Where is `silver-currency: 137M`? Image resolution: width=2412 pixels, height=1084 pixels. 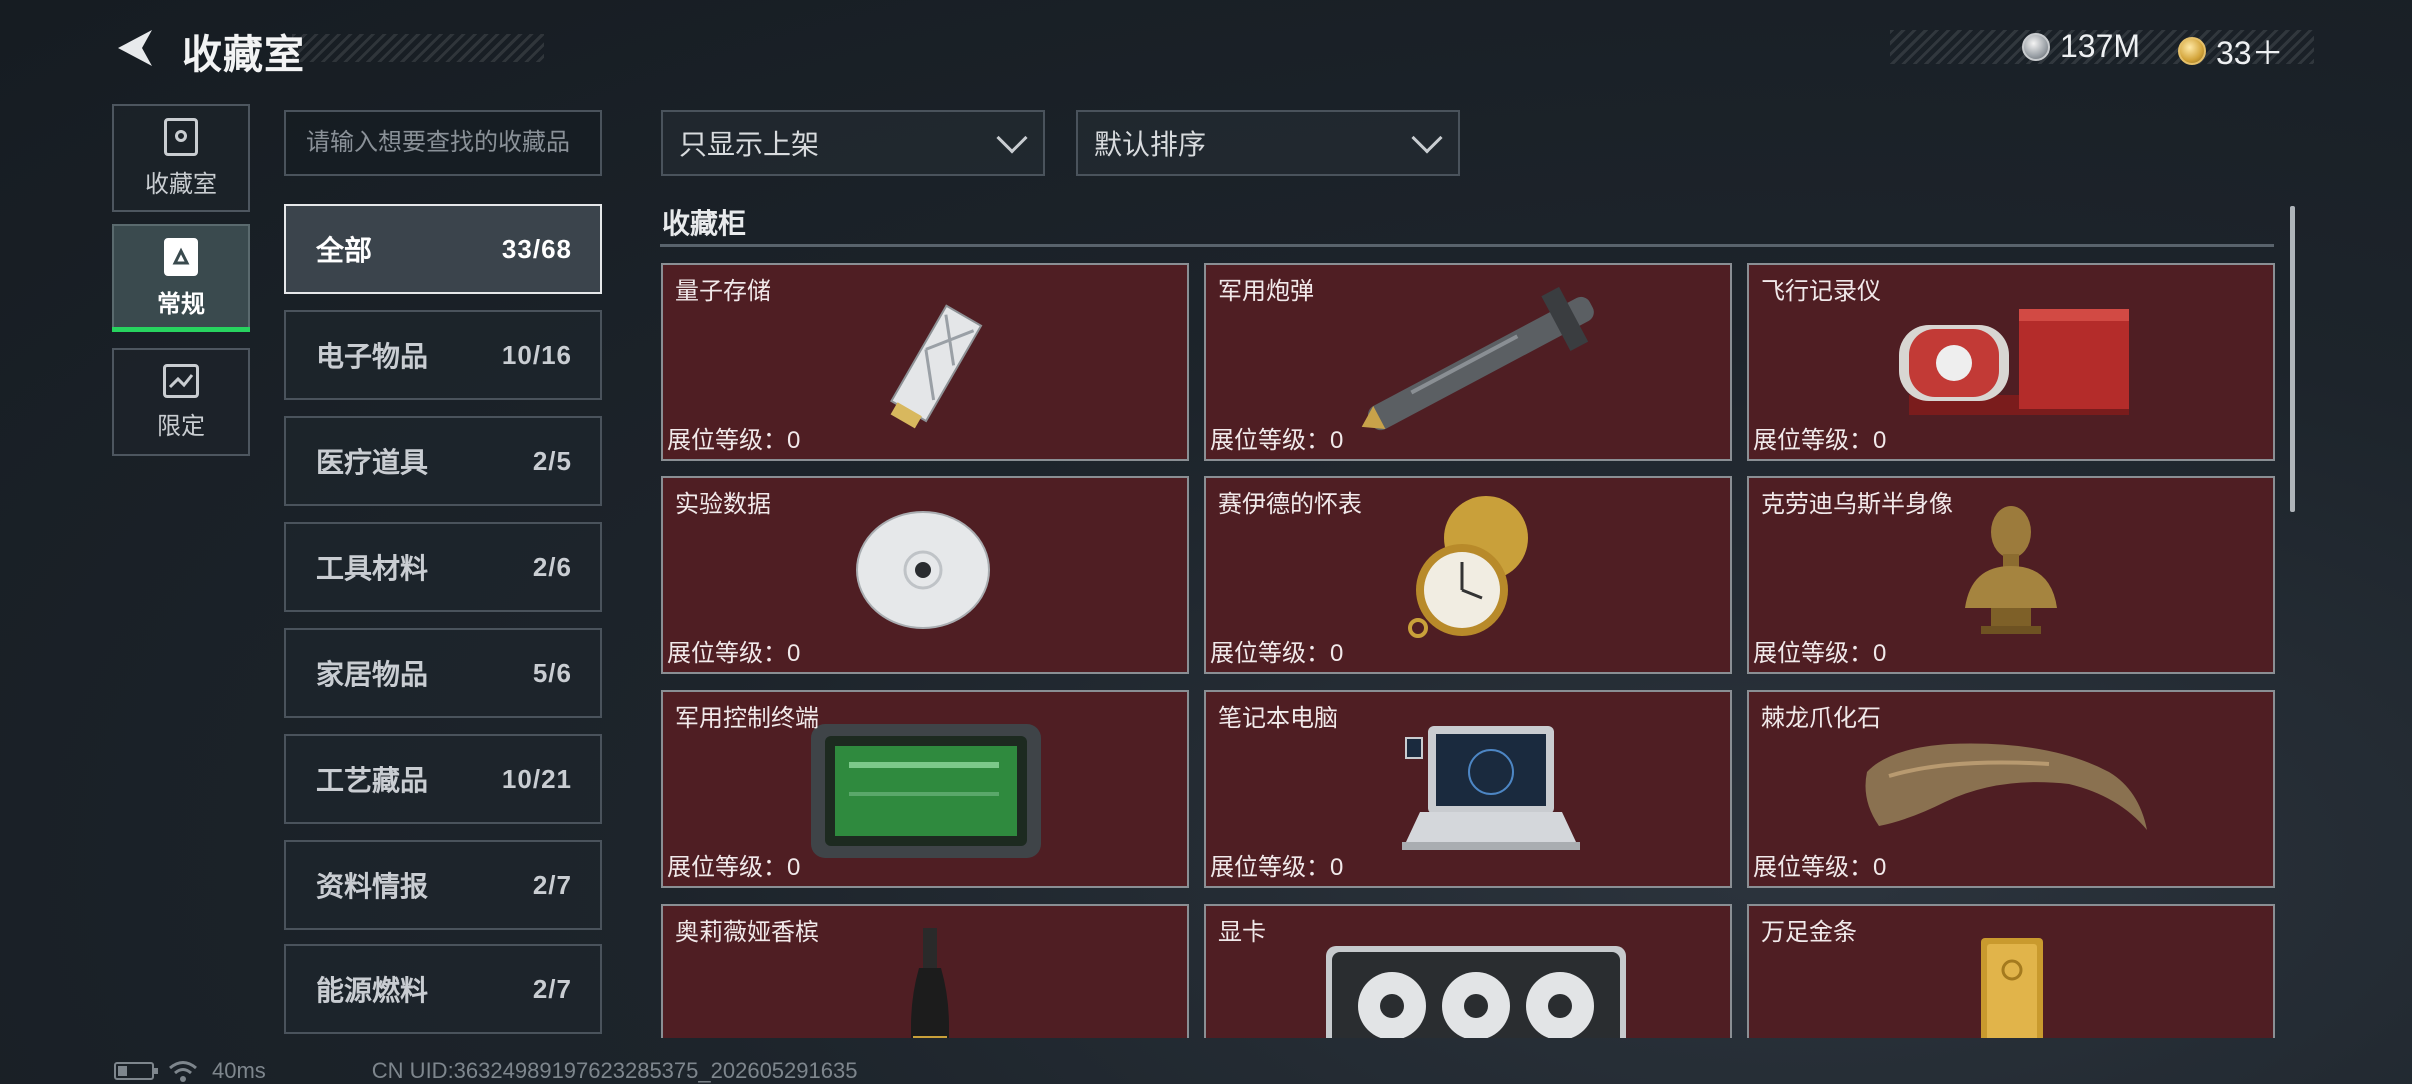
silver-currency: 137M is located at coordinates (2081, 46).